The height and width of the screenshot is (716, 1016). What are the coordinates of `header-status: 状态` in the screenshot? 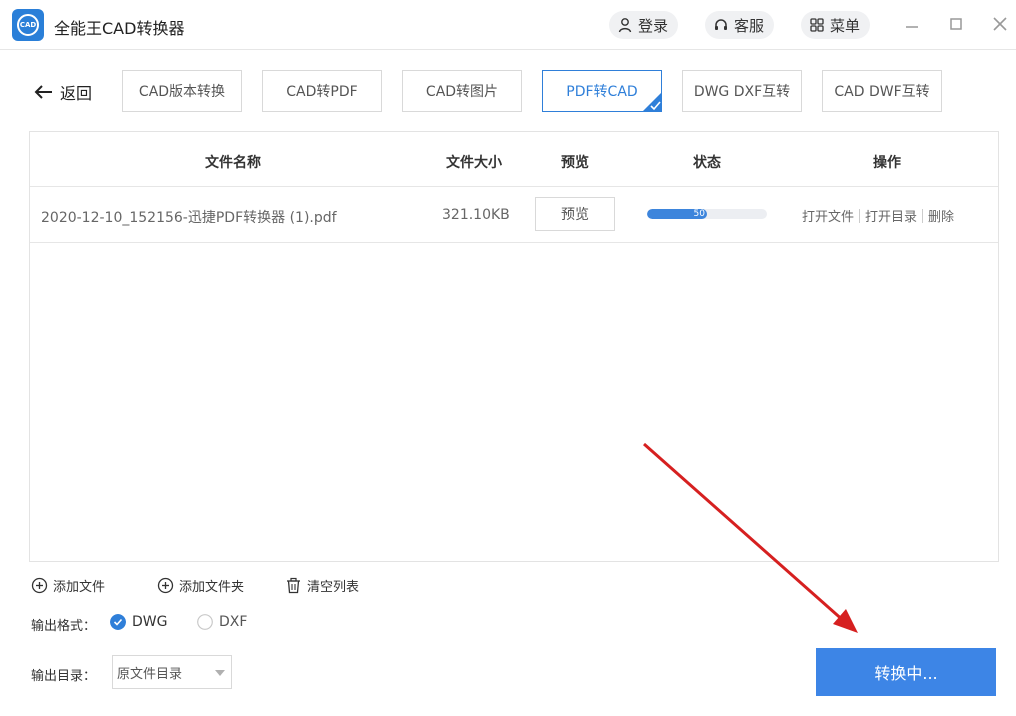 It's located at (707, 163).